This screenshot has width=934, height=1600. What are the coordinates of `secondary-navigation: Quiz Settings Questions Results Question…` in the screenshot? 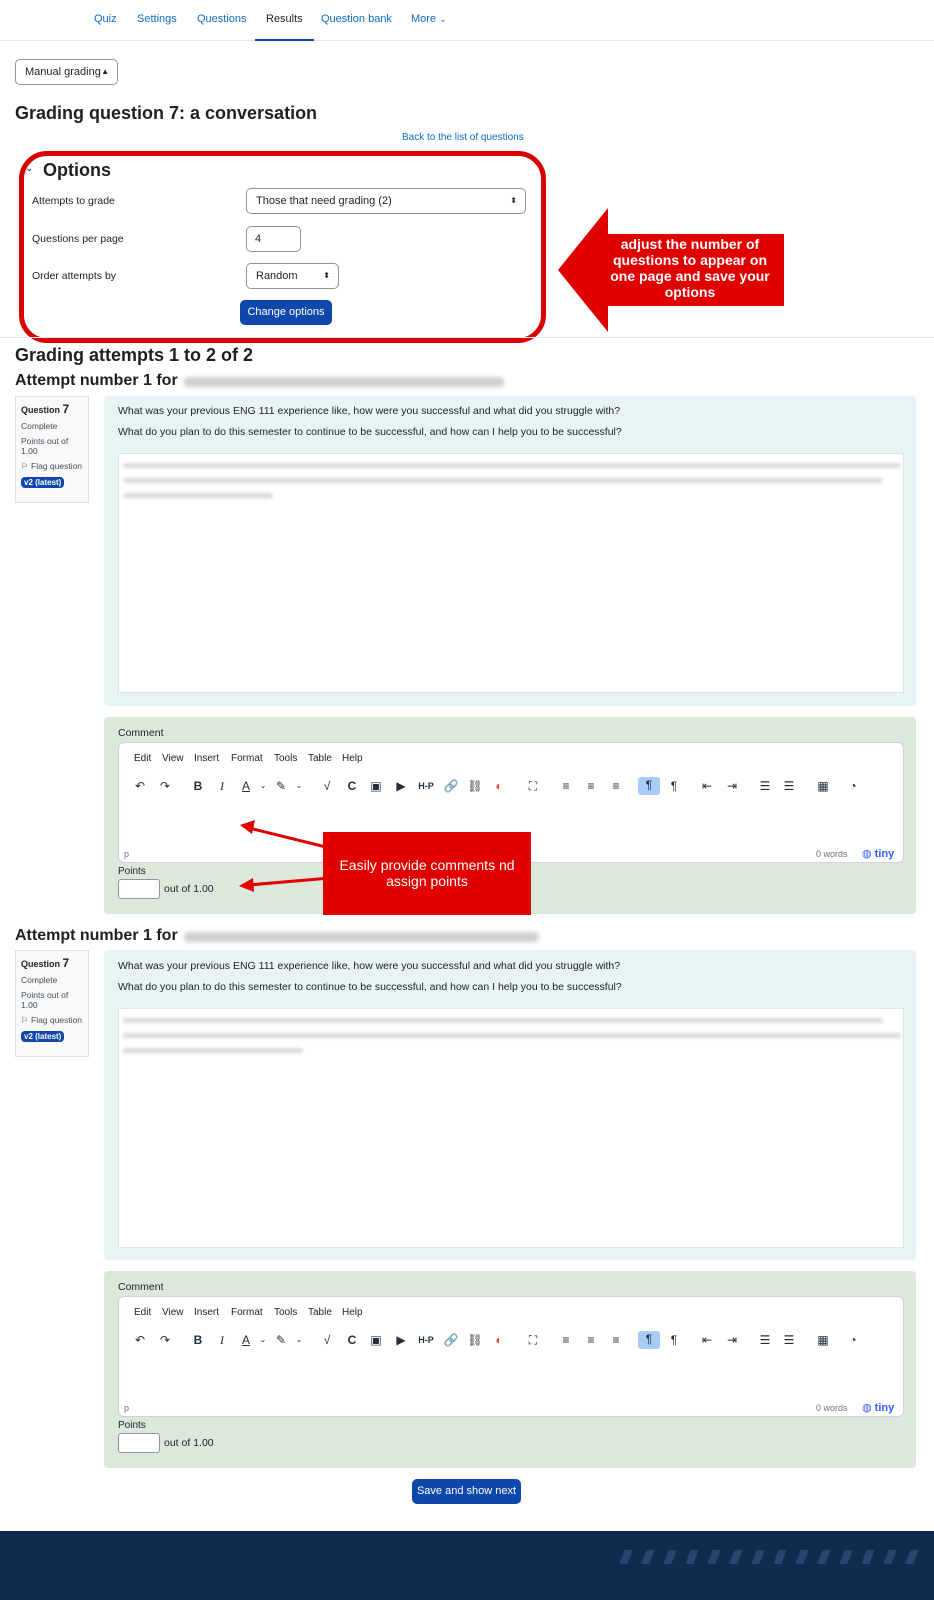 It's located at (467, 20).